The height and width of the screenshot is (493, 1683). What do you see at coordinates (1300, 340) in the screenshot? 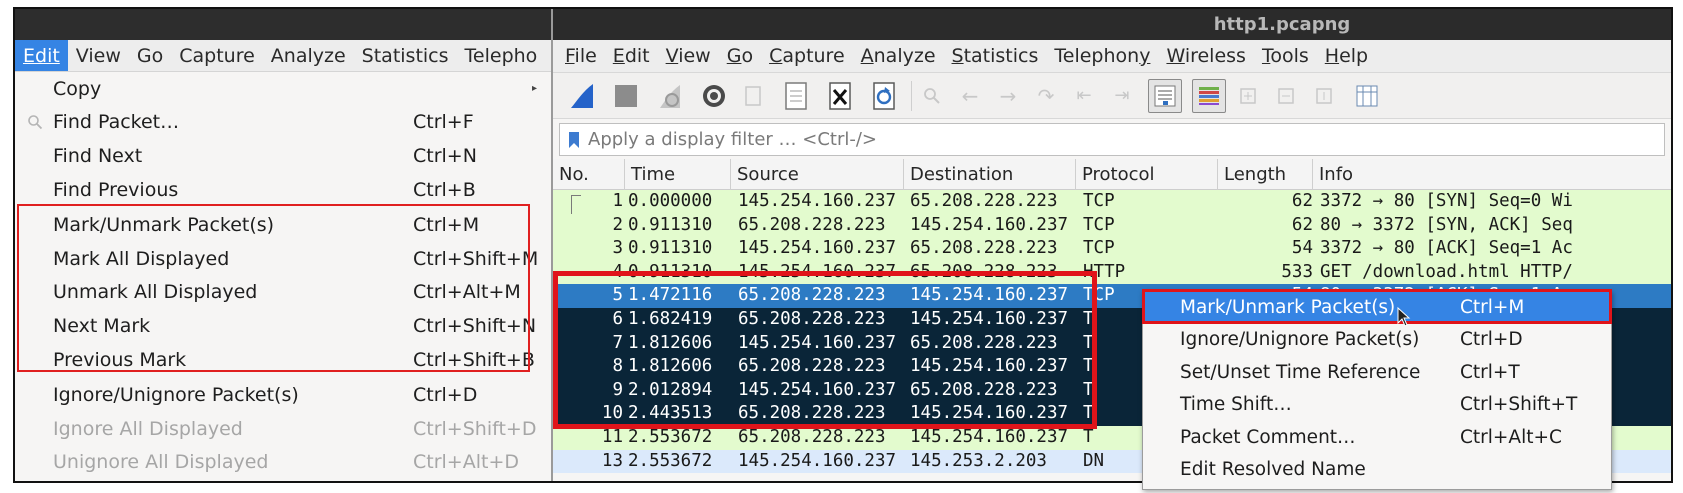
I see `context-menu-label: Ignore/Unignore Packet(s)` at bounding box center [1300, 340].